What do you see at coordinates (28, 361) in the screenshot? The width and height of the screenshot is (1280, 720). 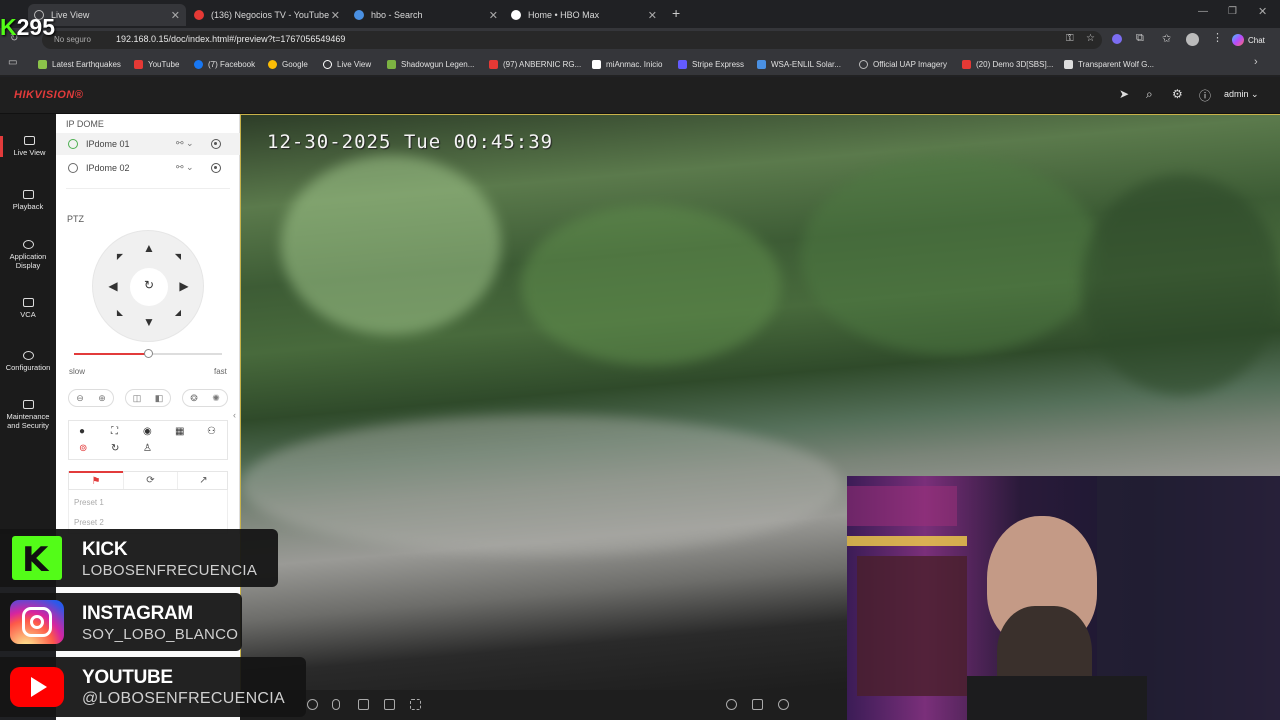 I see `nav-configuration: Configuration` at bounding box center [28, 361].